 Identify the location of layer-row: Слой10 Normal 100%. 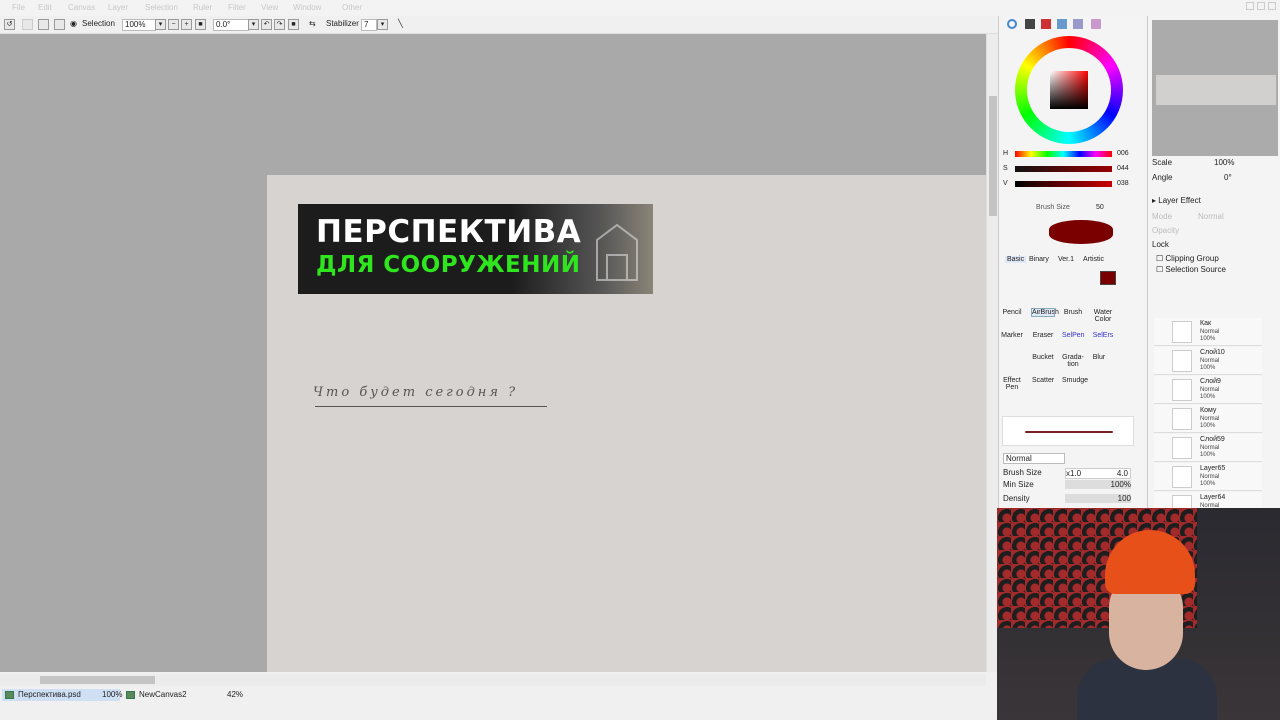
(1208, 361).